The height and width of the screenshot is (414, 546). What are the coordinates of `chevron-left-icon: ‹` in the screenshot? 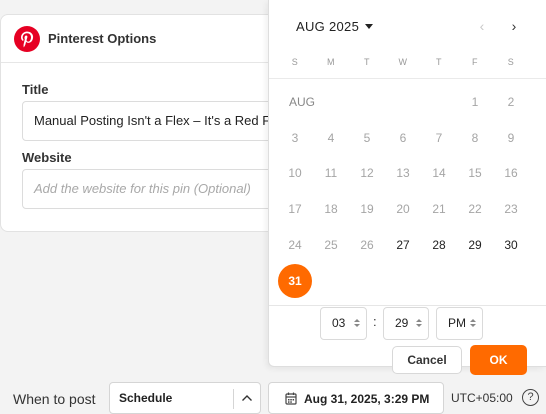 It's located at (482, 26).